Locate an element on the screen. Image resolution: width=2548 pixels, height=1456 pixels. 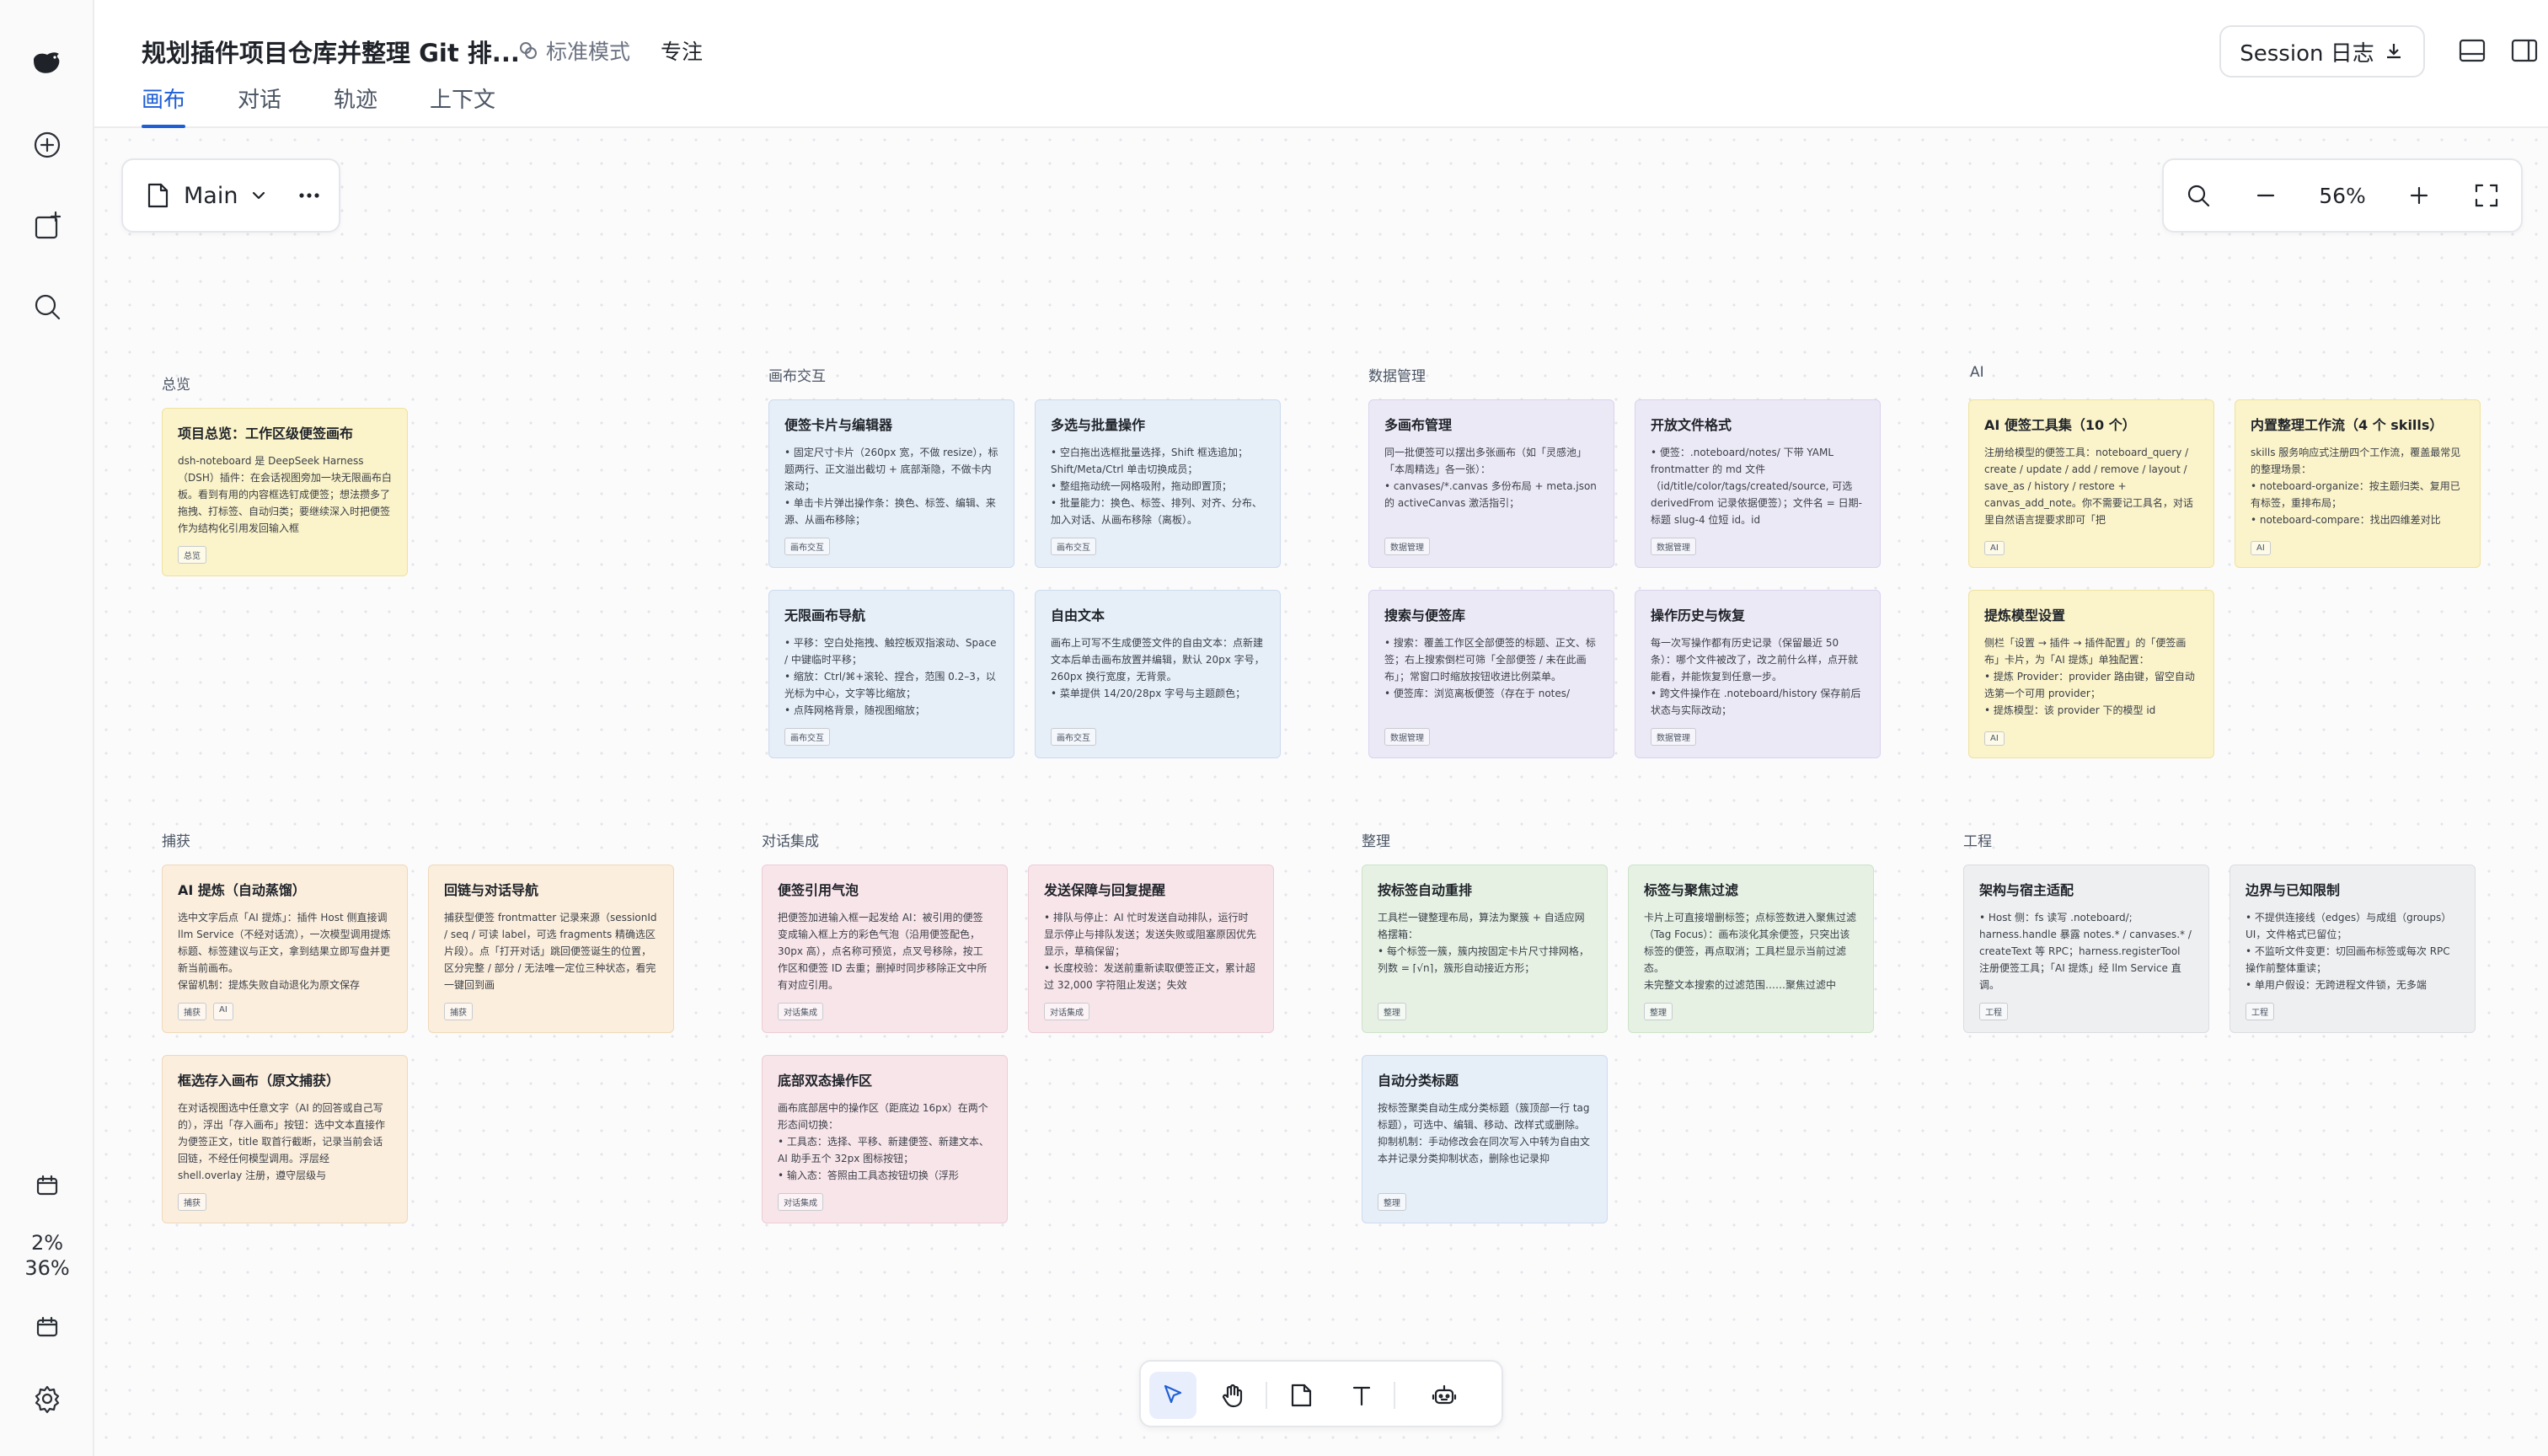
bottom-toolbar is located at coordinates (1321, 1393).